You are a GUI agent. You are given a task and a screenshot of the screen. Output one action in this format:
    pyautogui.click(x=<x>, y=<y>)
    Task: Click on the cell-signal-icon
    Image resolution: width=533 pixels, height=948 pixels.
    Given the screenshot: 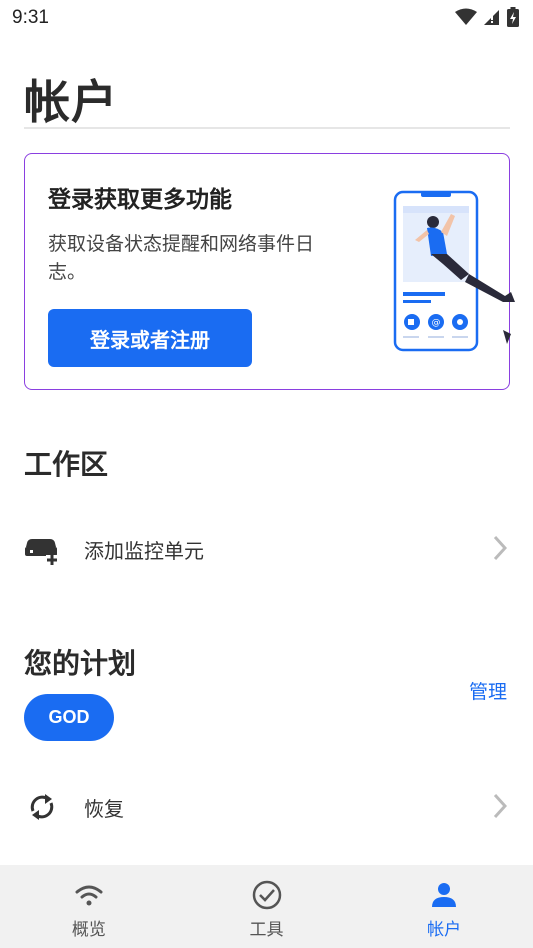 What is the action you would take?
    pyautogui.click(x=491, y=17)
    